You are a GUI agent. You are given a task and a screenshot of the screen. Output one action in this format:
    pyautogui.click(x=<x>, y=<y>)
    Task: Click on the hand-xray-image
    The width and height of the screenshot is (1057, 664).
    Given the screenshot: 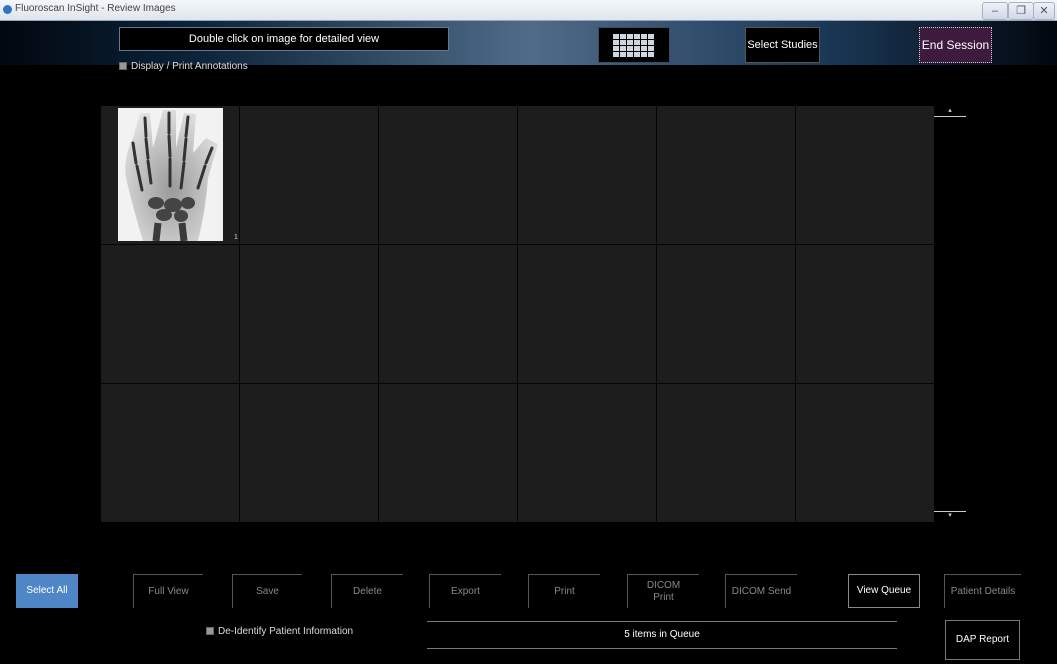 What is the action you would take?
    pyautogui.click(x=170, y=174)
    